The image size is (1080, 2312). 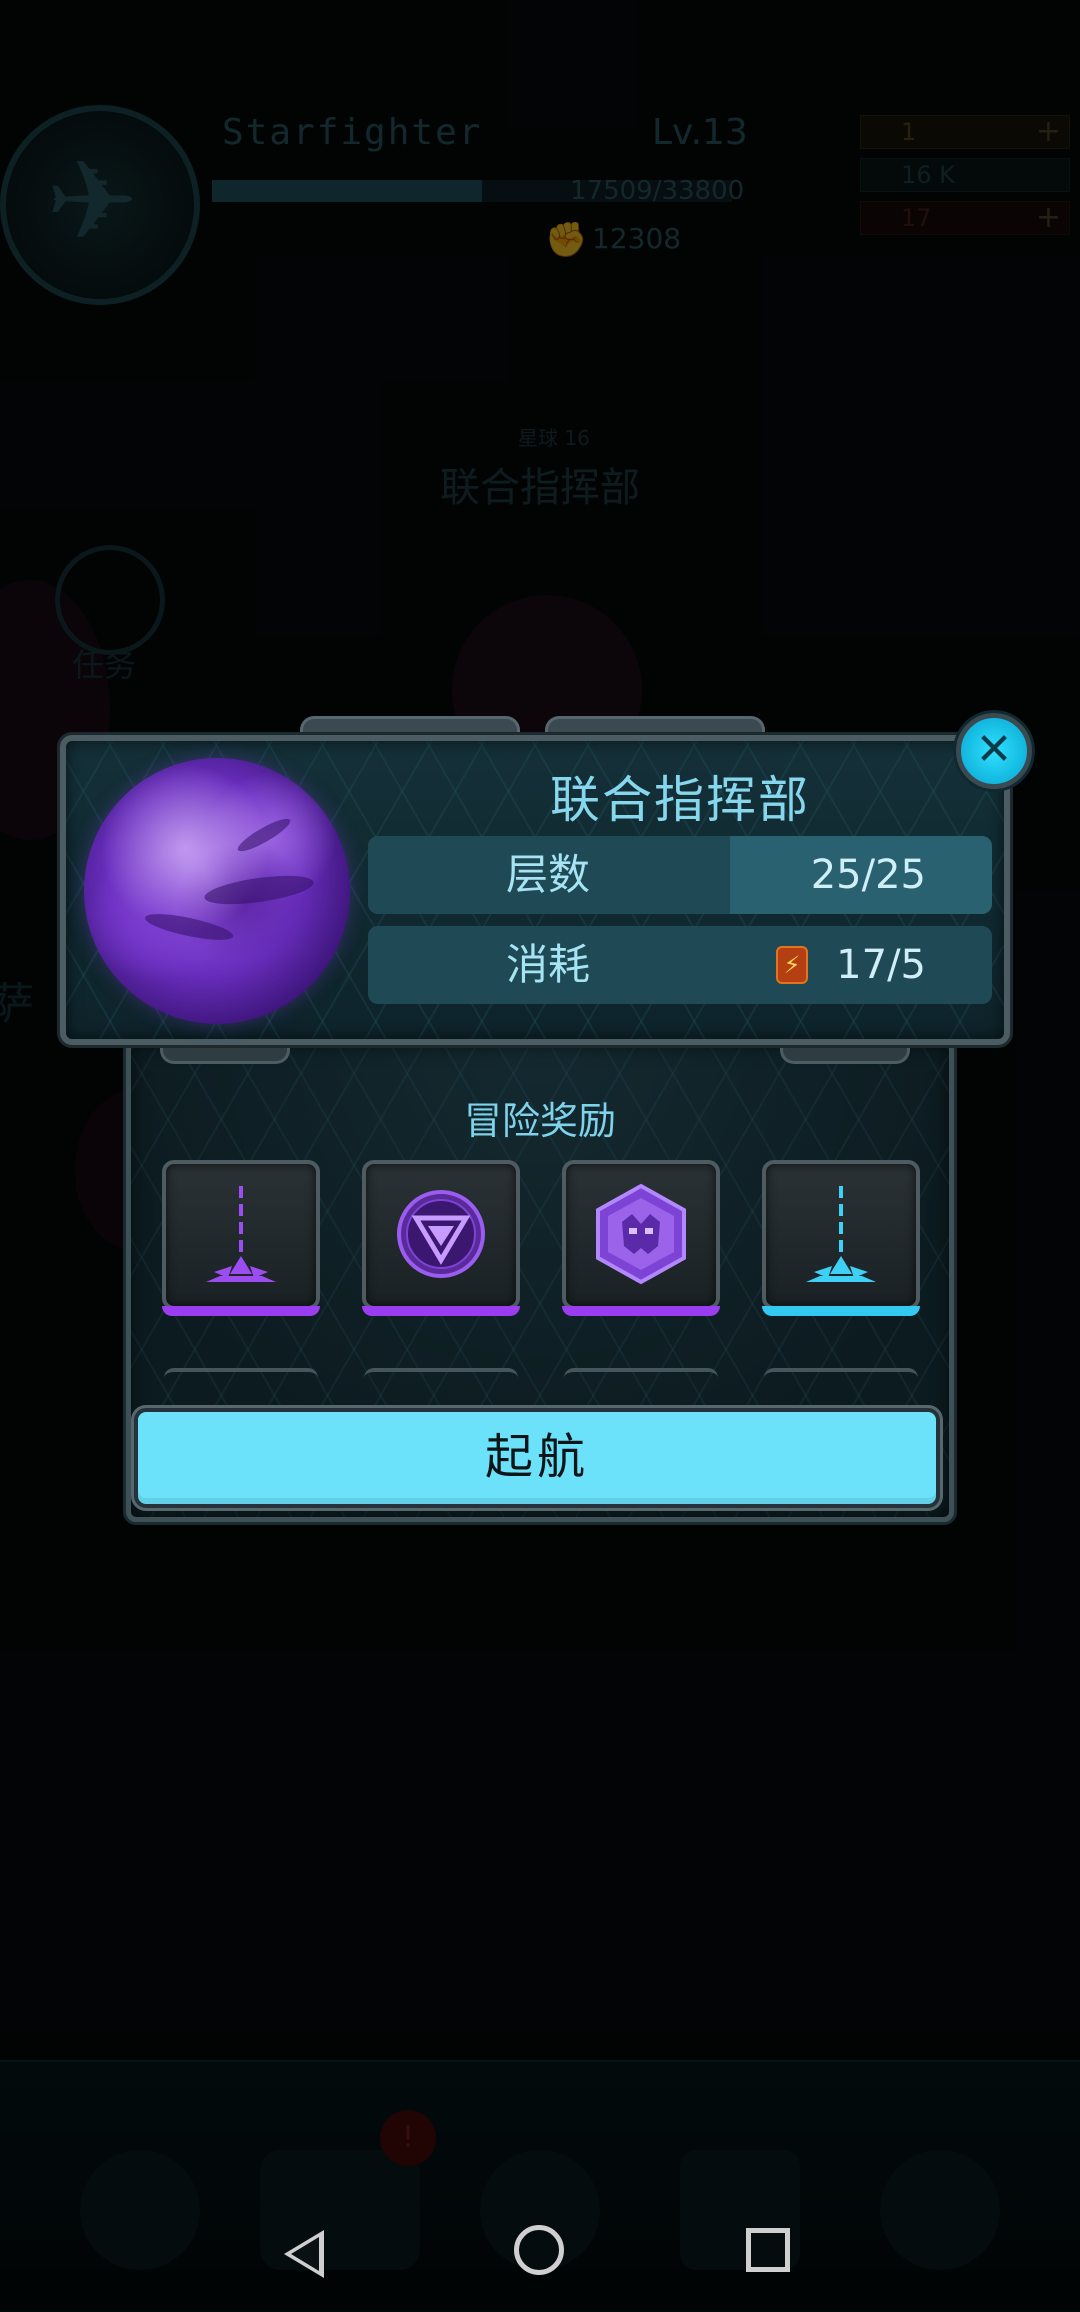 I want to click on cyan-missile-icon, so click(x=841, y=1234).